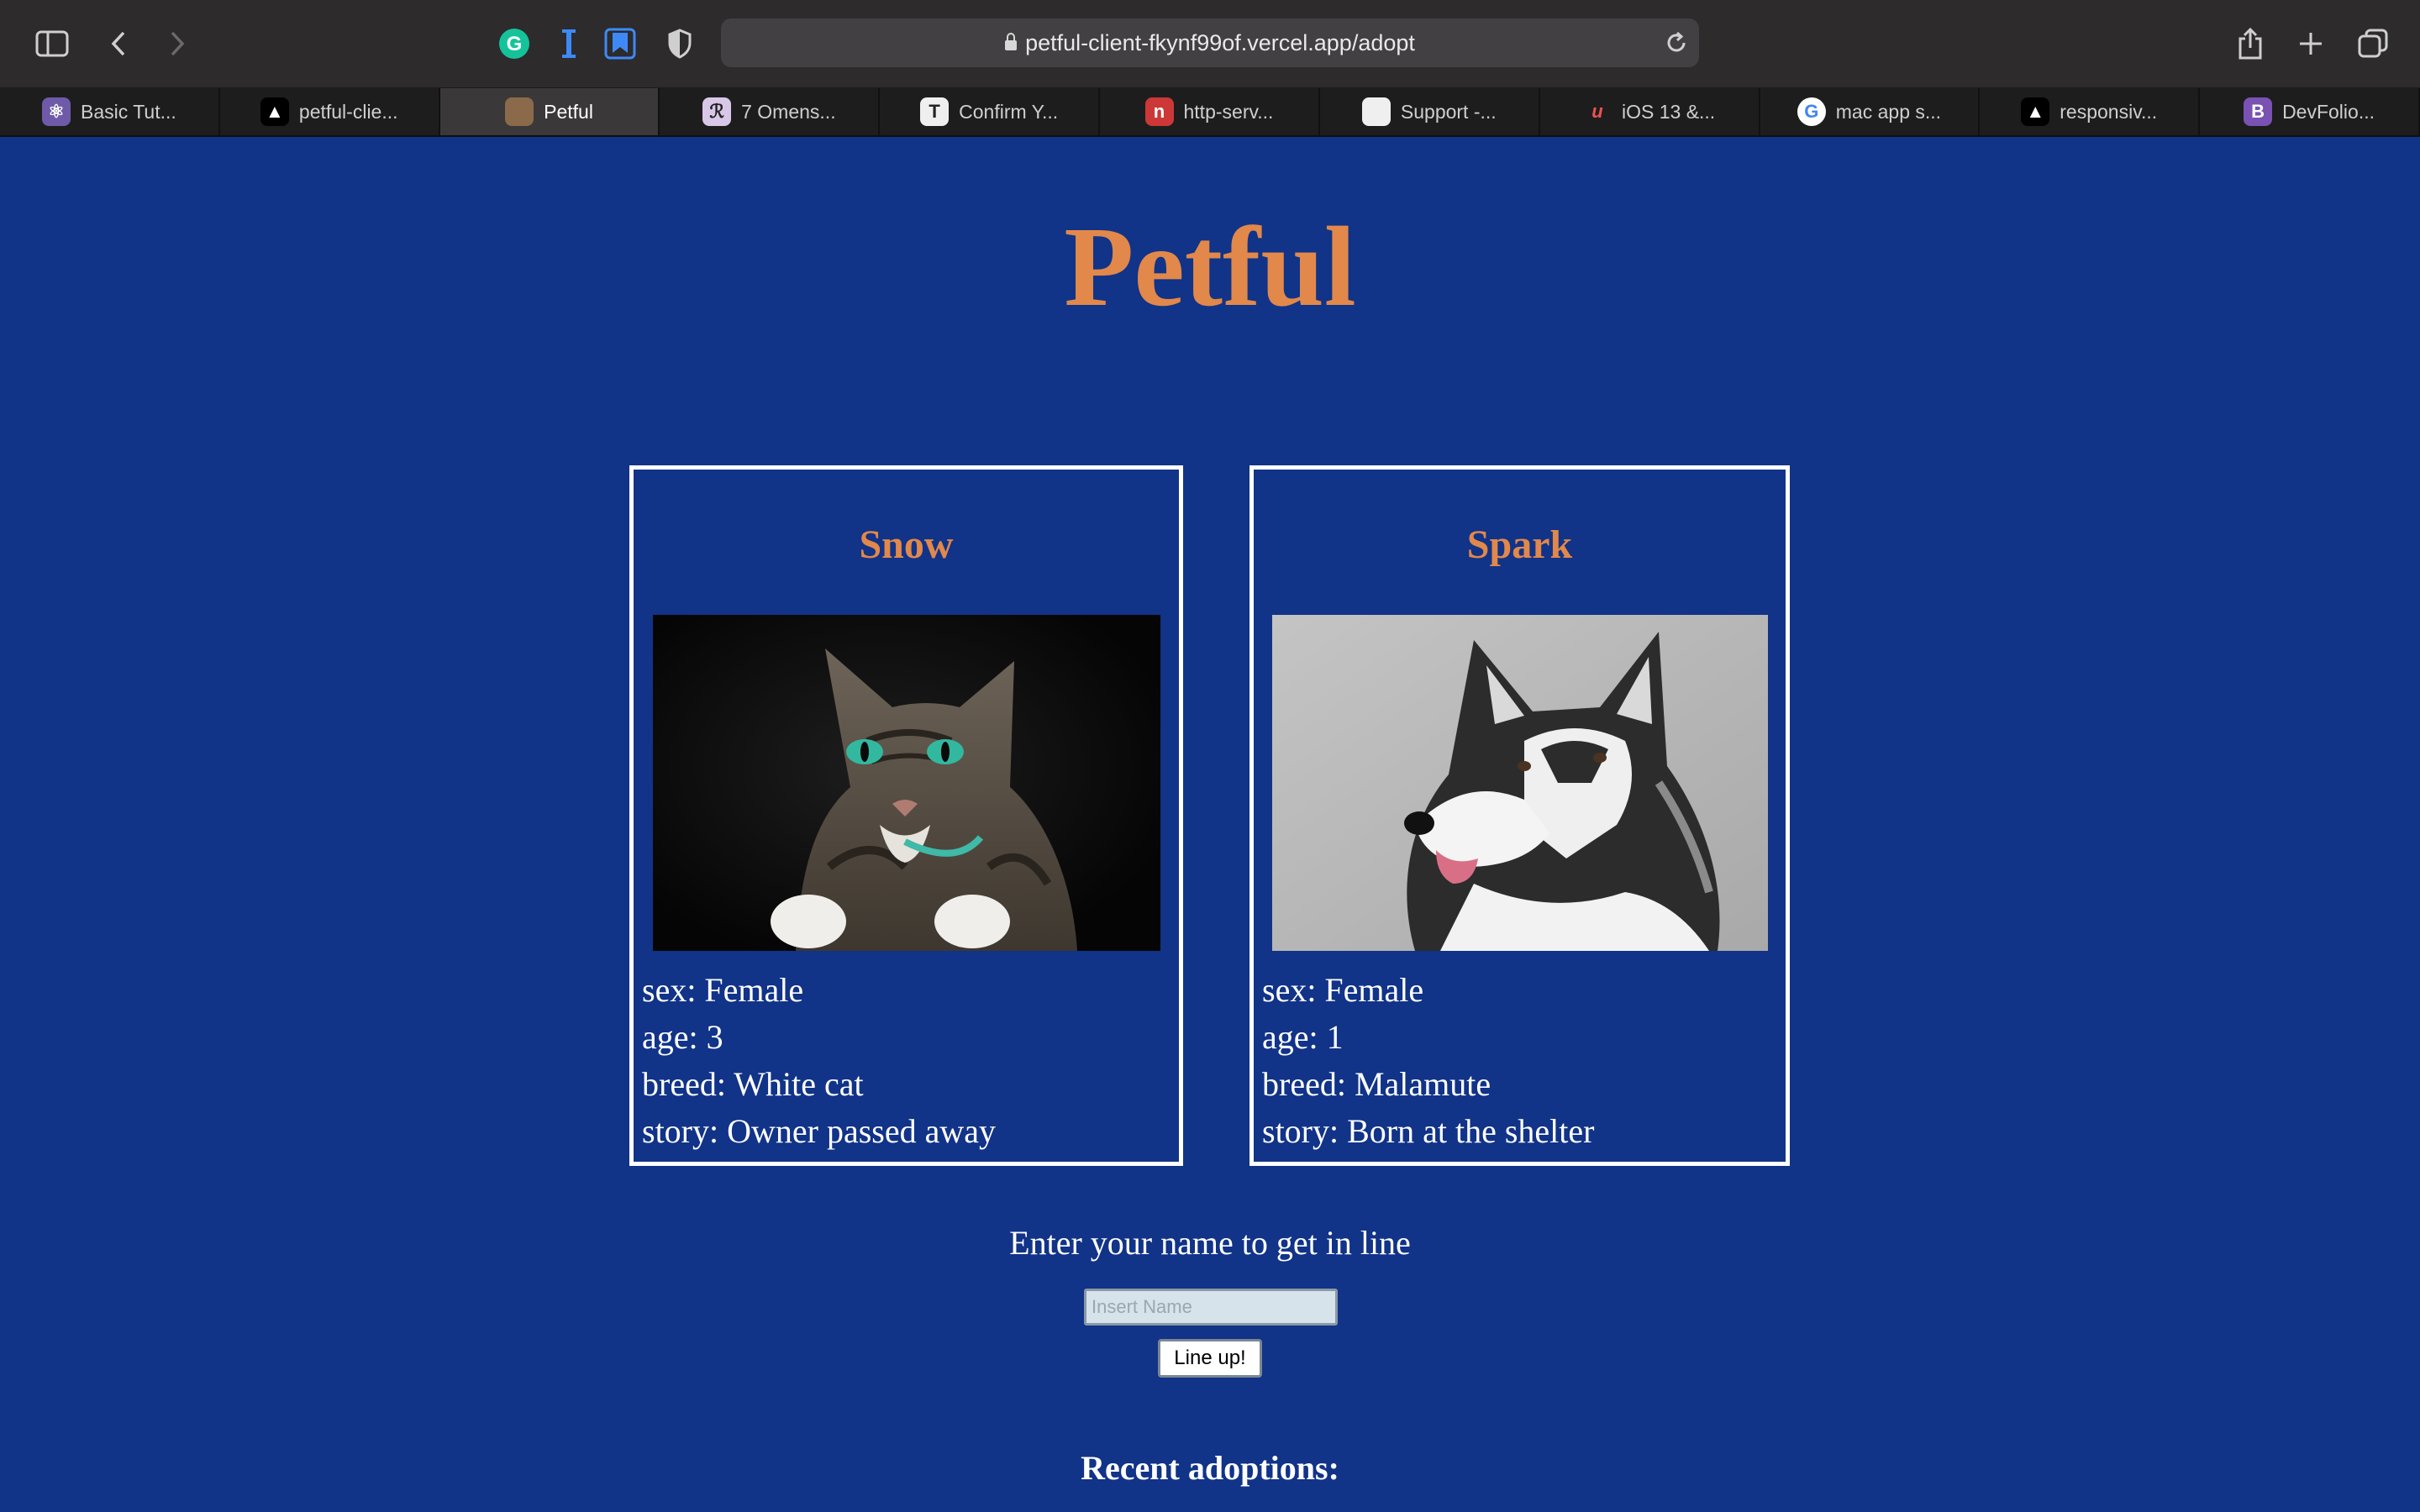 This screenshot has height=1512, width=2420. What do you see at coordinates (1377, 1084) in the screenshot?
I see `pet-breed: breed: Malamute` at bounding box center [1377, 1084].